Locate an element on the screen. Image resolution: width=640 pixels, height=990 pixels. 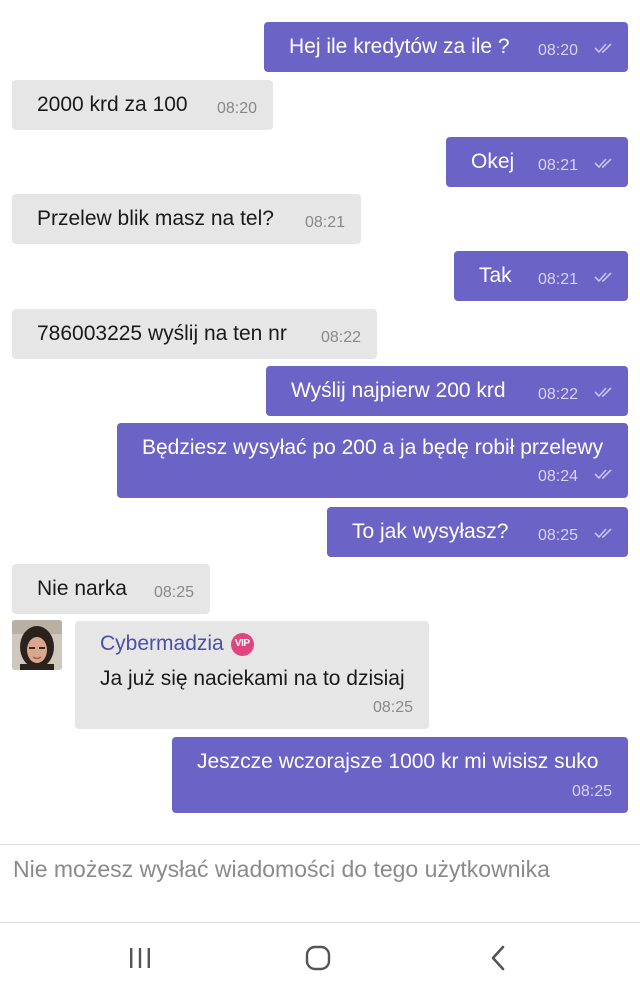
message-text: Hej ile kredytów za ile ? is located at coordinates (399, 46).